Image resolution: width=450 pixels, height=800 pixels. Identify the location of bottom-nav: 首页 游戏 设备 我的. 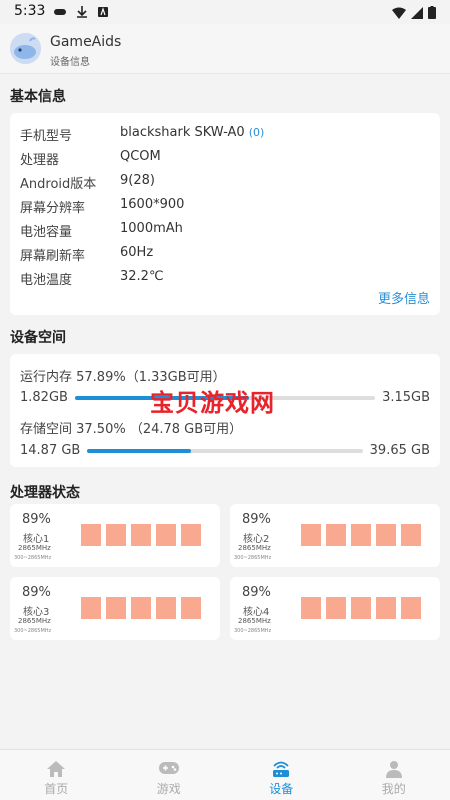
(225, 774).